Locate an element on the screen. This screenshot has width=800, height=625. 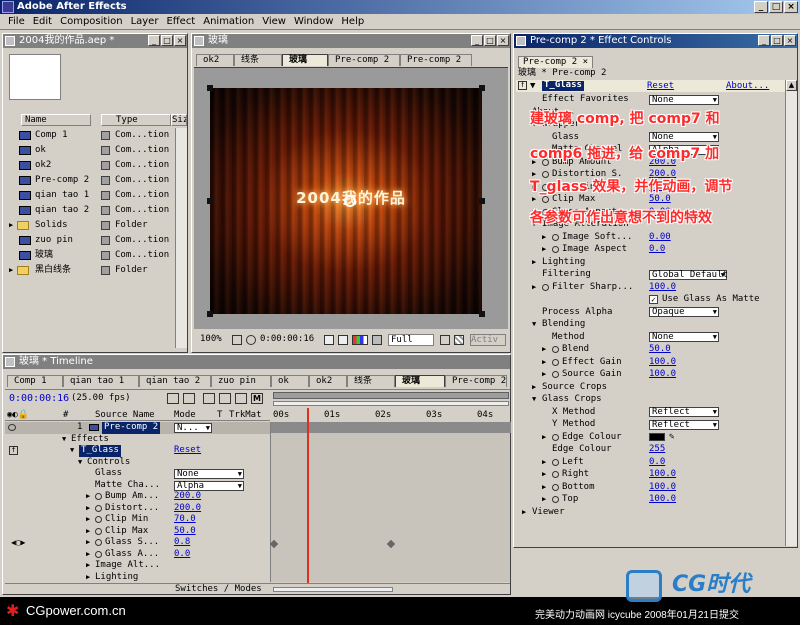
project-item: zuo pin Com...tion is located at coordinates (89, 240).